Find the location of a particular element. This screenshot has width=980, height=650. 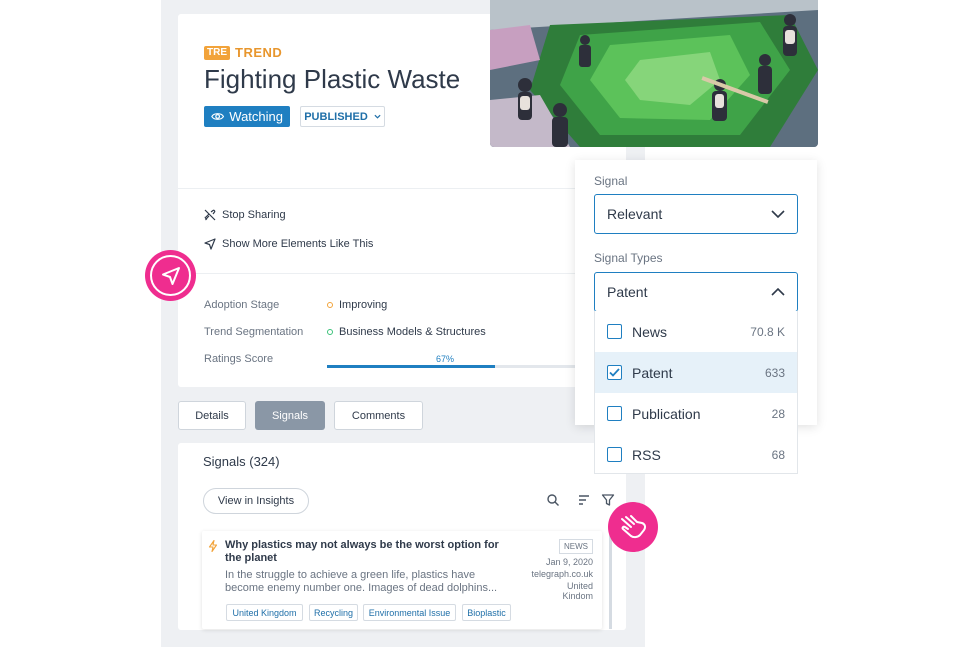

ratings-progress-bar is located at coordinates (452, 366).